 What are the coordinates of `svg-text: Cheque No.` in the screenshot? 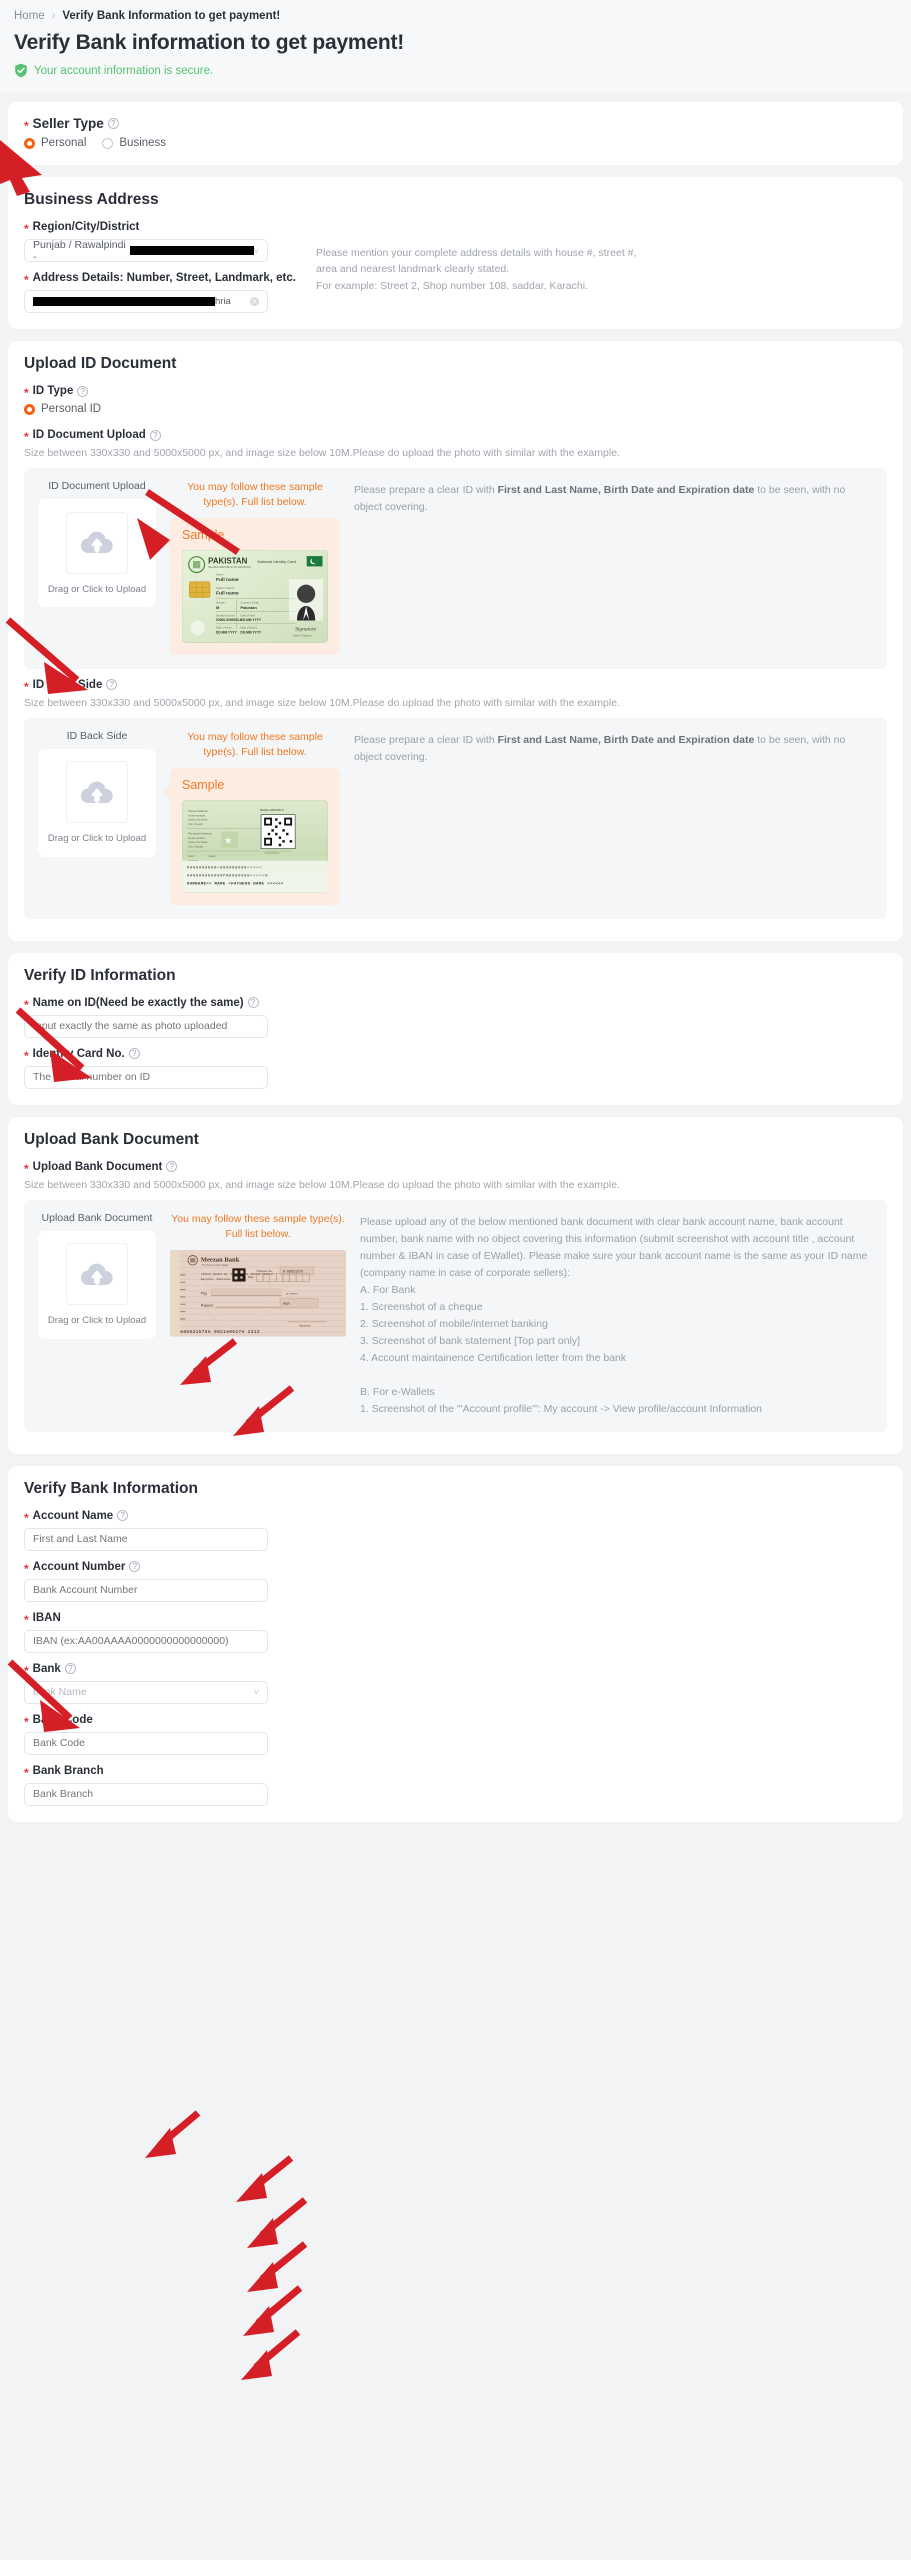 It's located at (265, 1271).